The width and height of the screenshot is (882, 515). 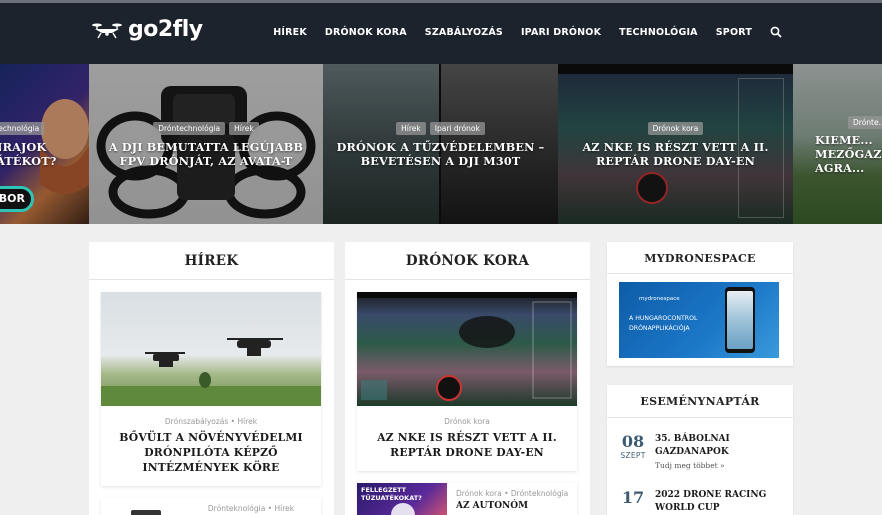 I want to click on event-date: 08 SZEPT, so click(x=633, y=451).